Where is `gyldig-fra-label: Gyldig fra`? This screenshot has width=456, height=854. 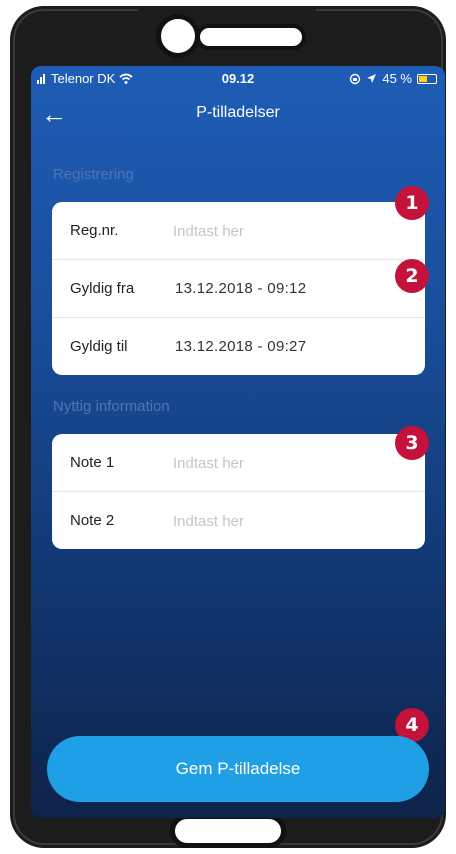 gyldig-fra-label: Gyldig fra is located at coordinates (102, 288).